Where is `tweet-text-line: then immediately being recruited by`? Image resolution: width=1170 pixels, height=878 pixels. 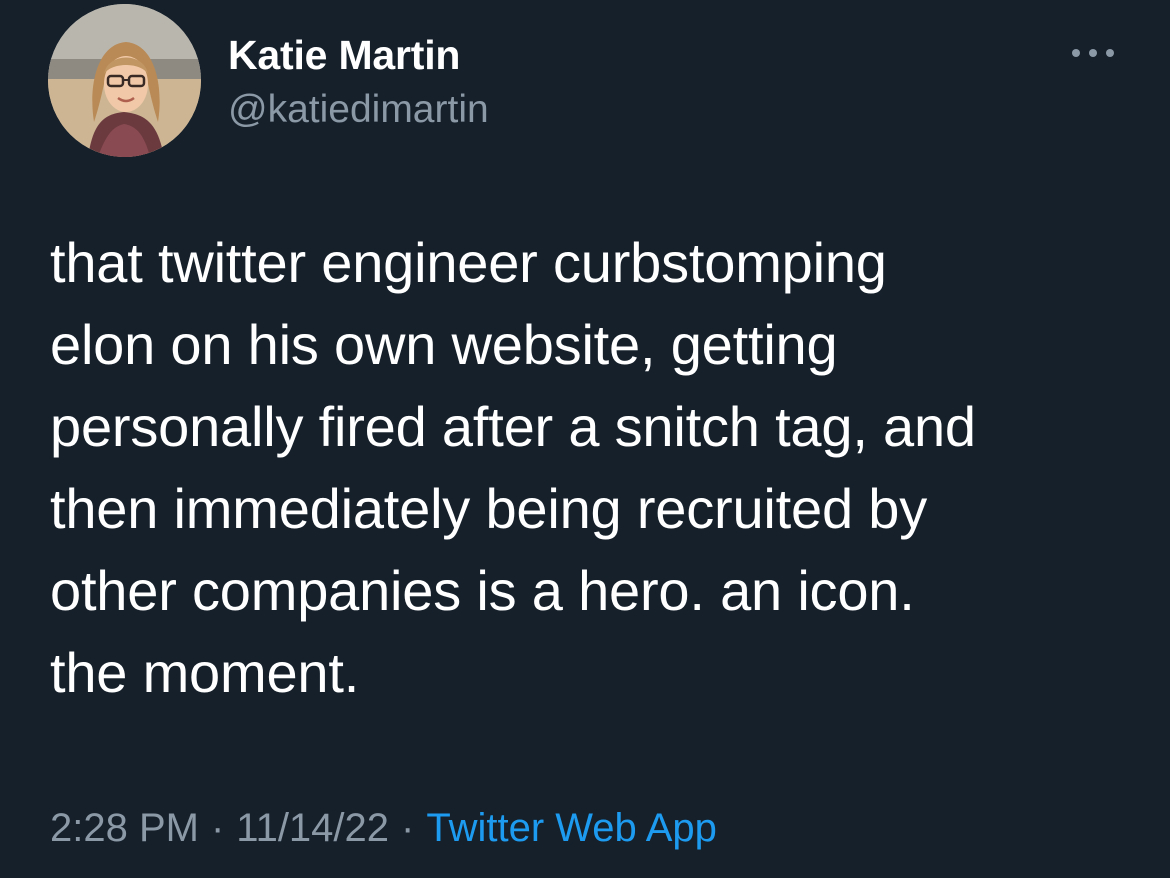 tweet-text-line: then immediately being recruited by is located at coordinates (489, 508).